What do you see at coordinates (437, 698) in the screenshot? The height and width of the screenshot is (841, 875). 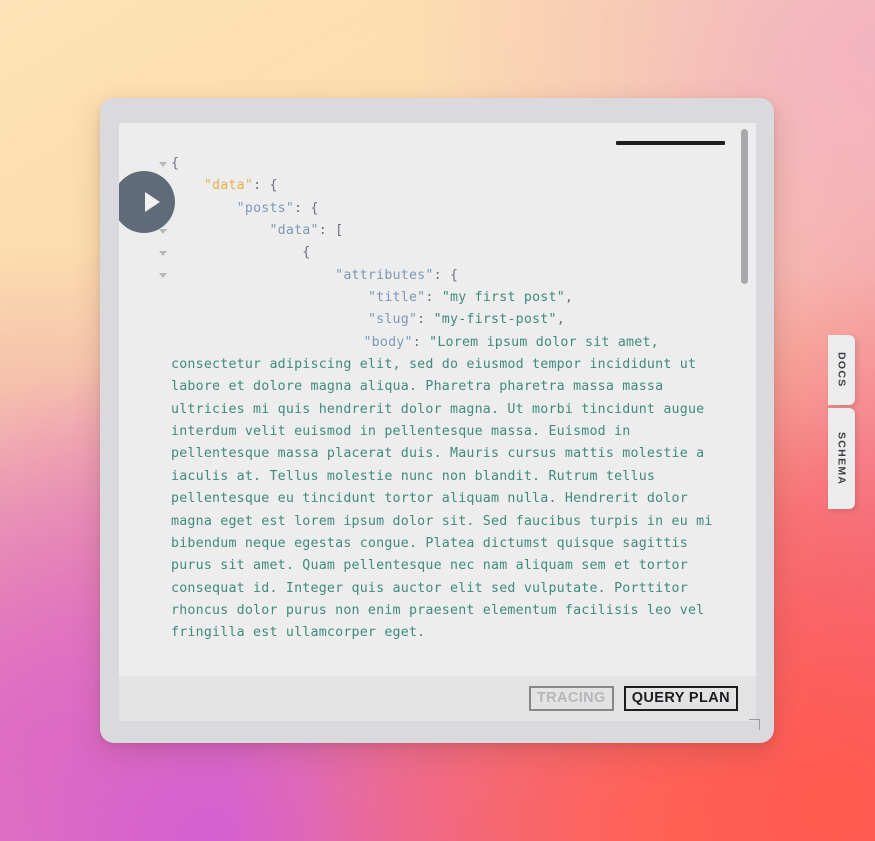 I see `bottom-toolbar: TRACING QUERY PLAN` at bounding box center [437, 698].